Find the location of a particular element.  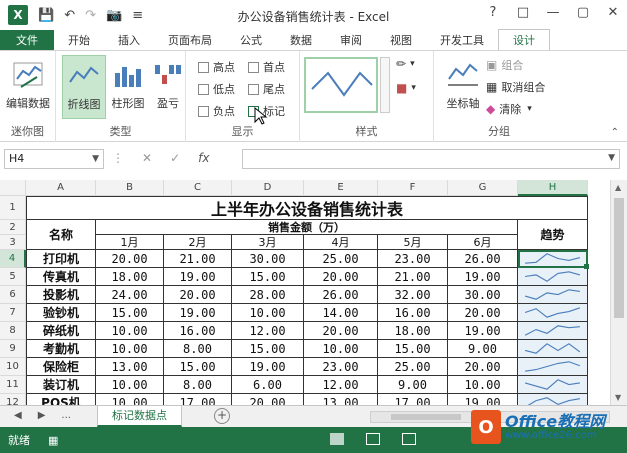

month-header: 2月 is located at coordinates (198, 242).